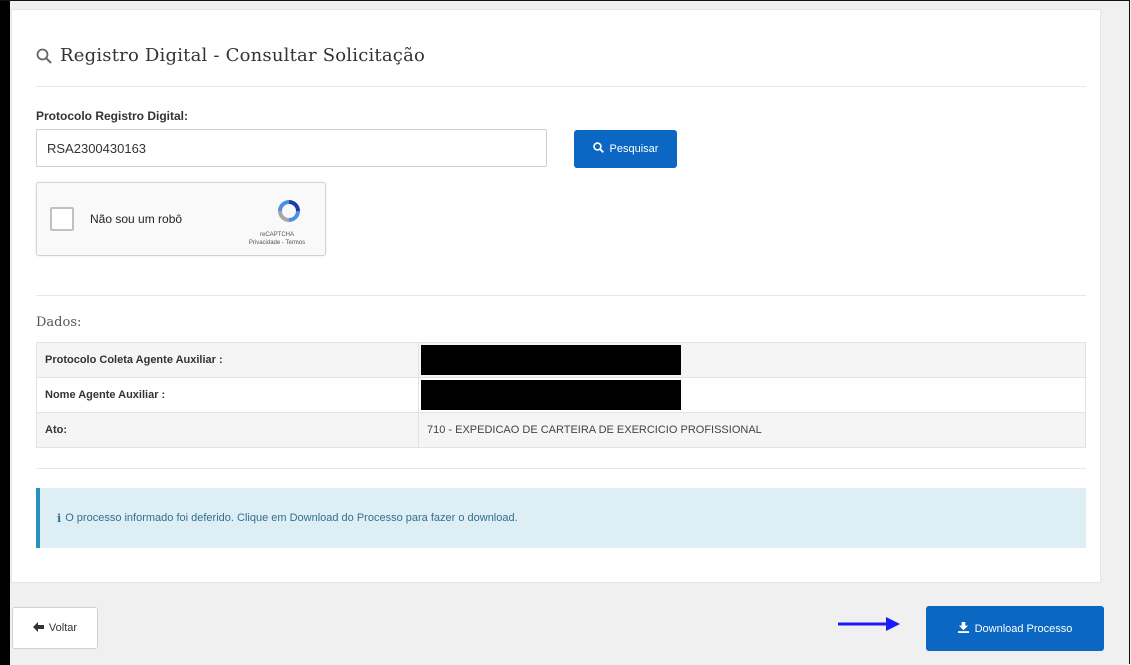 This screenshot has height=665, width=1131. What do you see at coordinates (634, 149) in the screenshot?
I see `search-button-label: Pesquisar` at bounding box center [634, 149].